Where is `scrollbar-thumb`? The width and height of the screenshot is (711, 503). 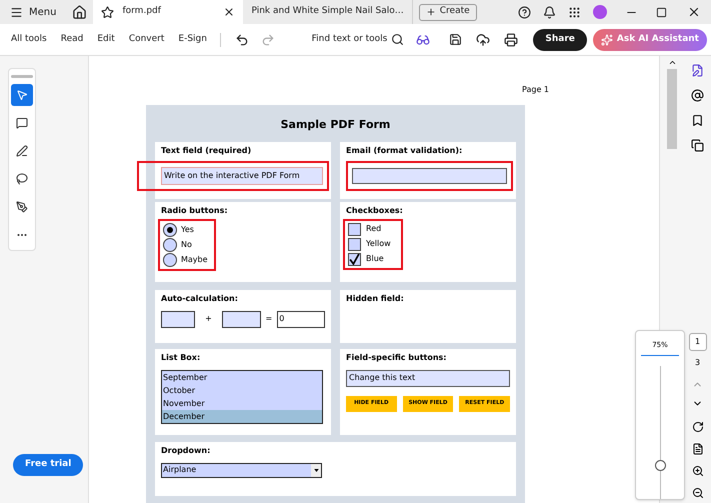
scrollbar-thumb is located at coordinates (672, 109).